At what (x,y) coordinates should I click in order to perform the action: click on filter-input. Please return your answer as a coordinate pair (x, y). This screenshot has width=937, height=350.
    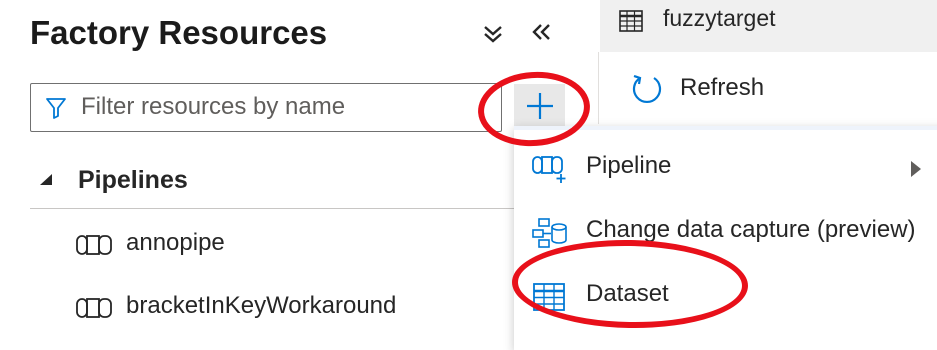
    Looking at the image, I should click on (286, 107).